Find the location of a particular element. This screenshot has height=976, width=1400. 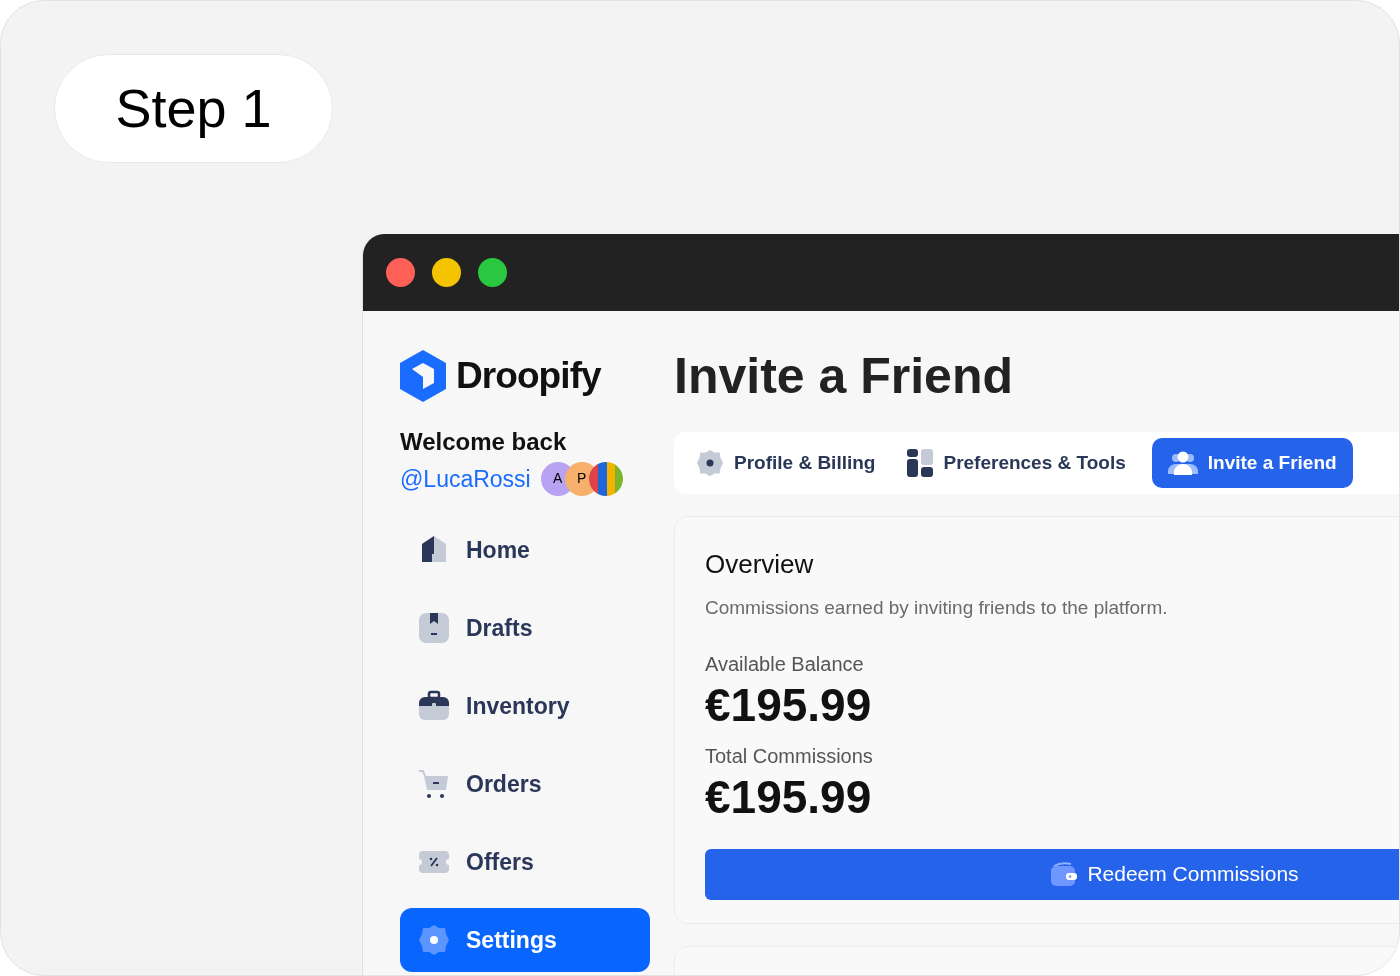

redeem-button: Redeem Commissions is located at coordinates (1052, 874).